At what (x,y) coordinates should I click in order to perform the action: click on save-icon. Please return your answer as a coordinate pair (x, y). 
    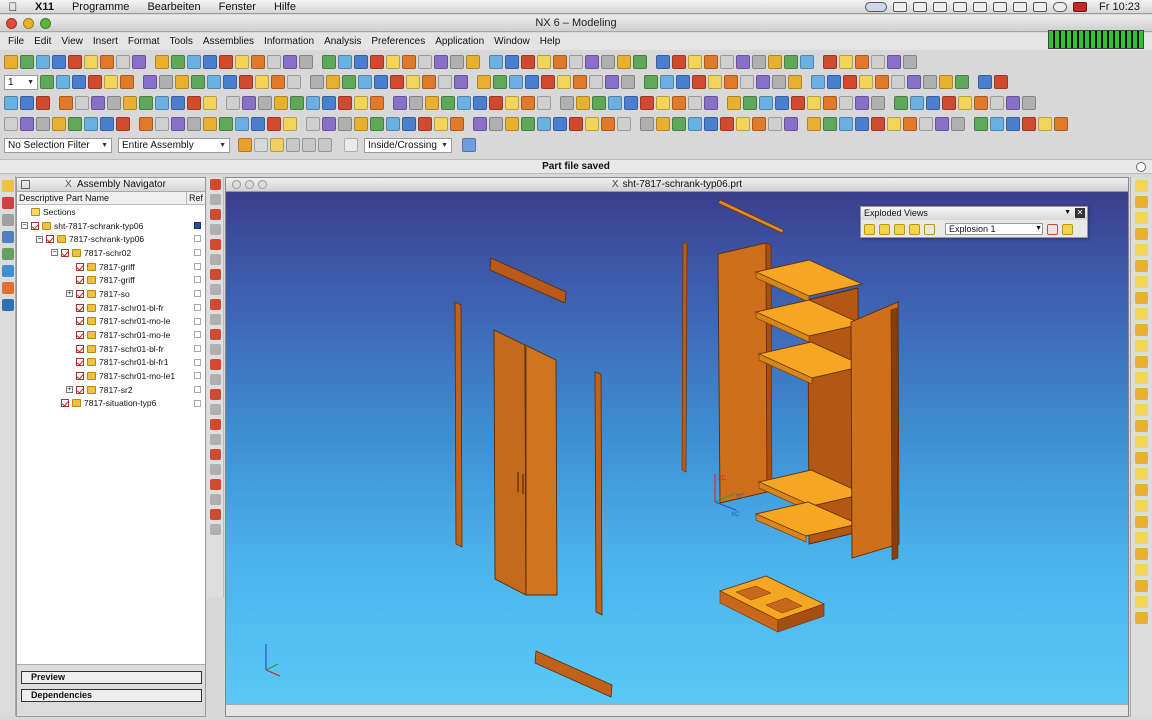
    Looking at the image, I should click on (197, 225).